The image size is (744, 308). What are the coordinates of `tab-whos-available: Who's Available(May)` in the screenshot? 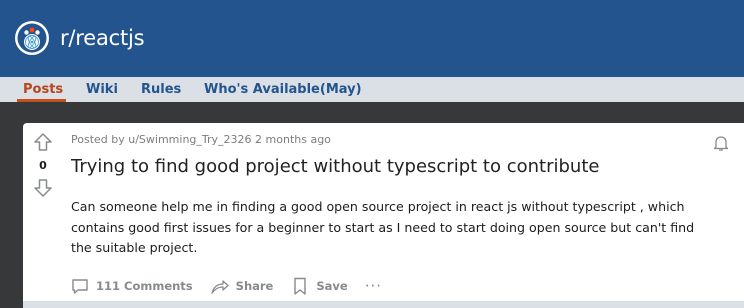 It's located at (283, 90).